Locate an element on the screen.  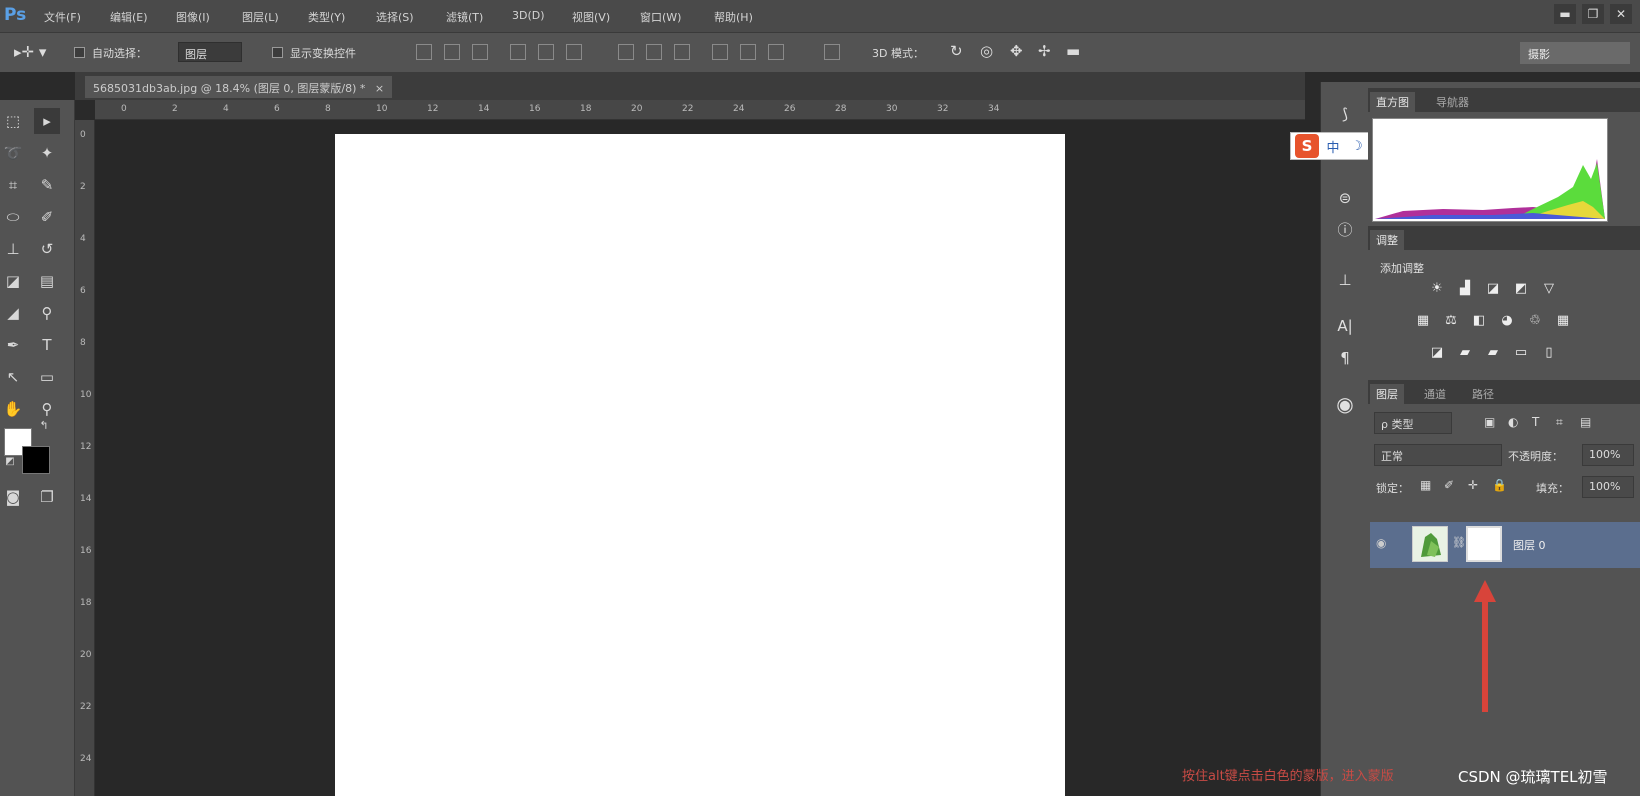
eyedropper-icon: ✎ is located at coordinates (47, 185).